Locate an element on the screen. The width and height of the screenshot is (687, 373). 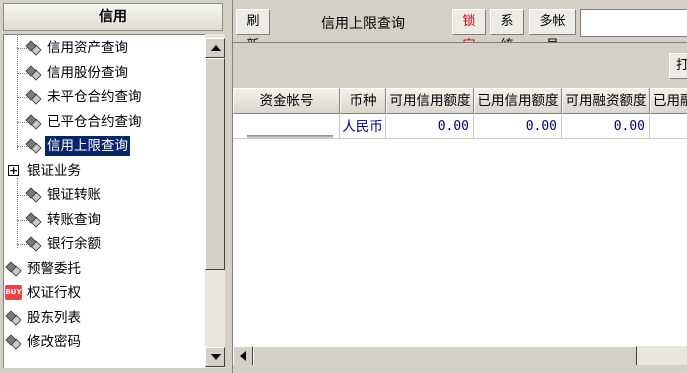
scroll-left-button is located at coordinates (243, 356).